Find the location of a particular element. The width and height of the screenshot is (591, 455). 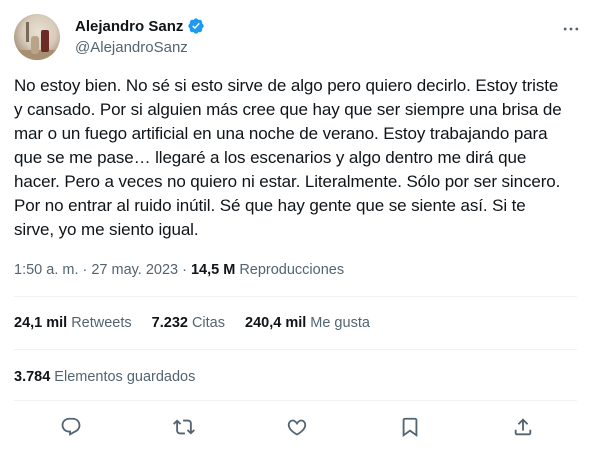

display-name-row: Alejandro Sanz is located at coordinates (140, 26).